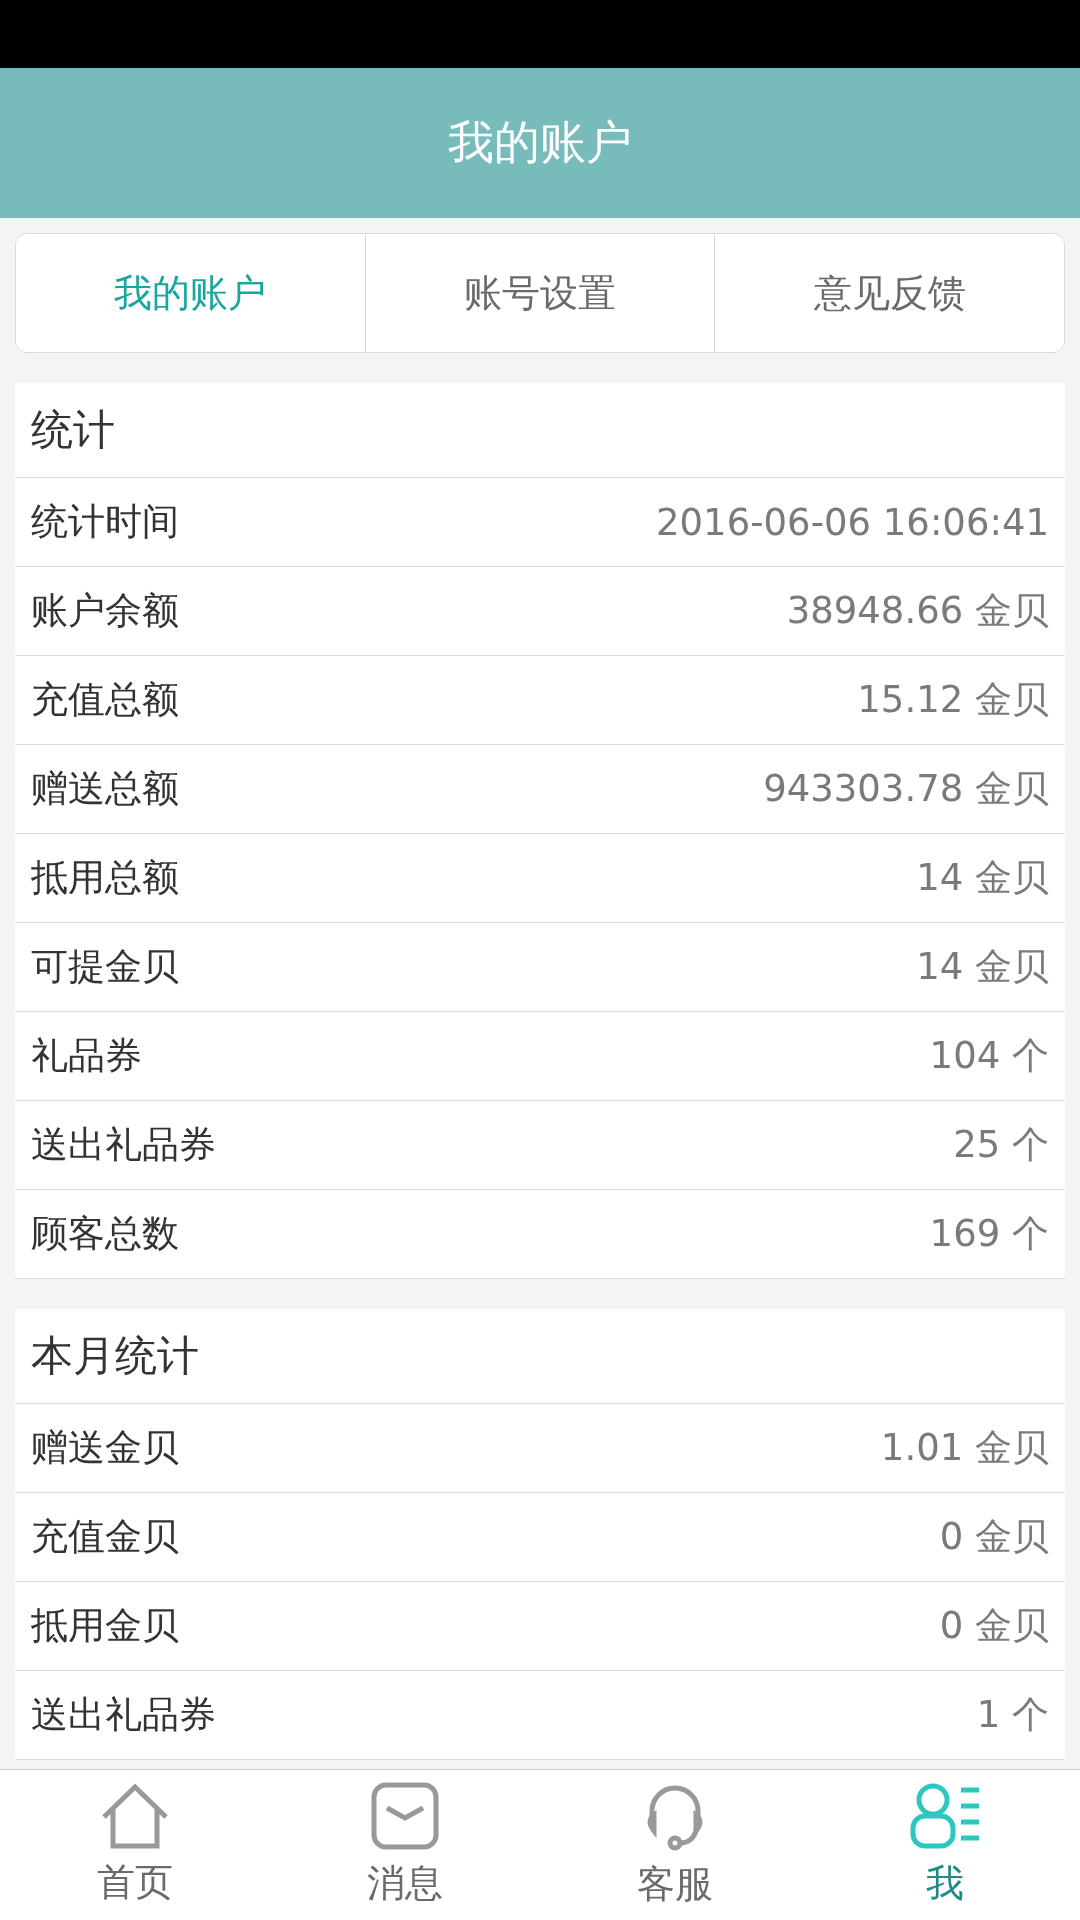 The width and height of the screenshot is (1080, 1920). I want to click on tab: 意见反馈, so click(889, 293).